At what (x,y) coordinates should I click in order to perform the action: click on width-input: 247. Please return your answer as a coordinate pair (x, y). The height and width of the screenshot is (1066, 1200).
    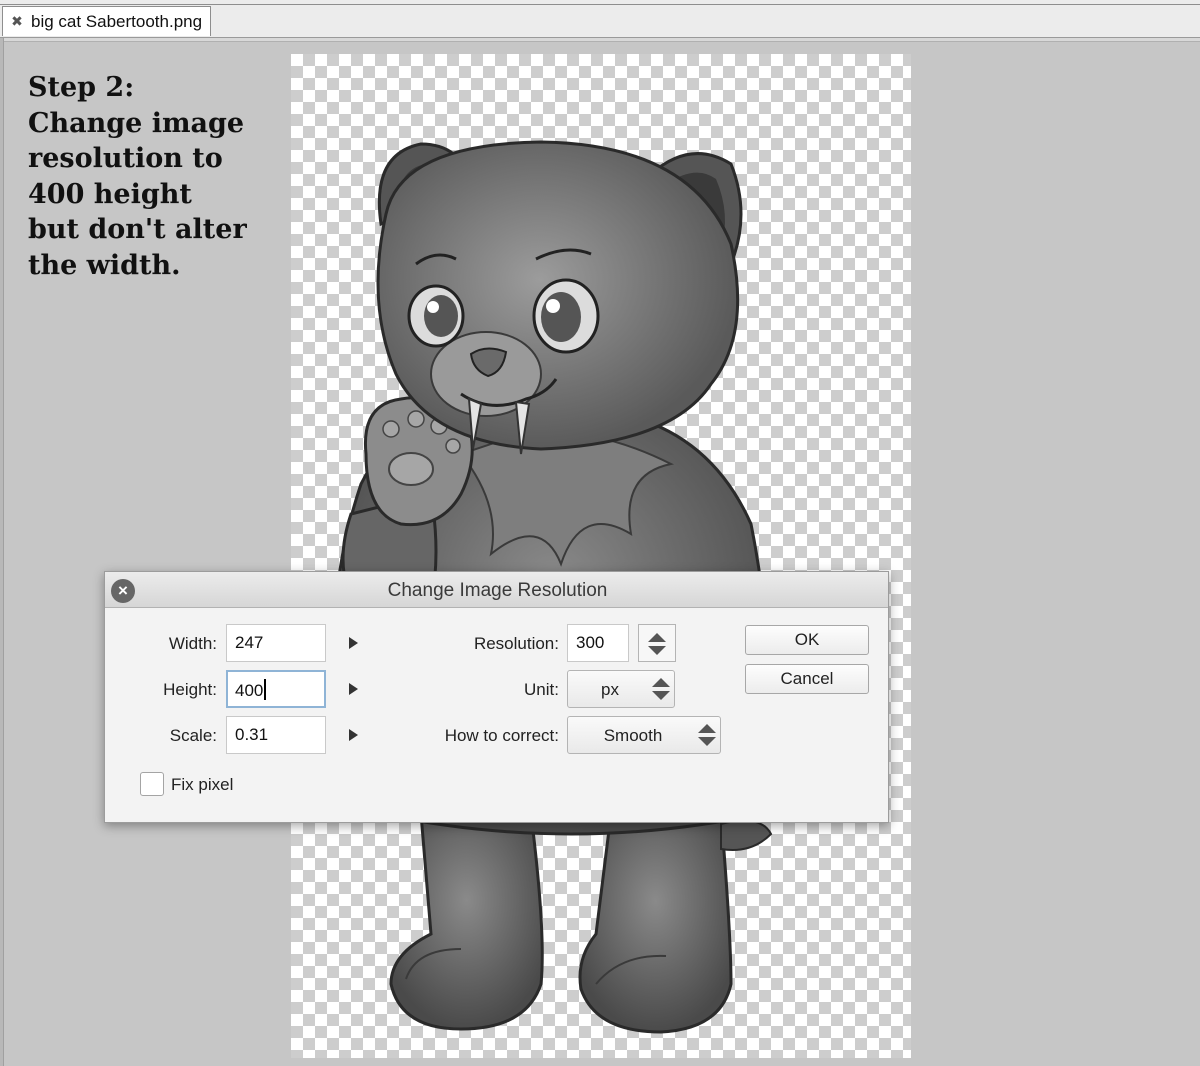
    Looking at the image, I should click on (276, 643).